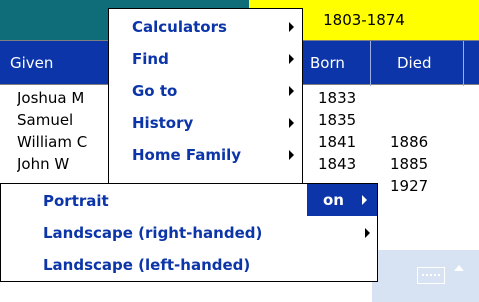 The image size is (479, 302). Describe the element at coordinates (205, 59) in the screenshot. I see `menu-item-find: Find` at that location.